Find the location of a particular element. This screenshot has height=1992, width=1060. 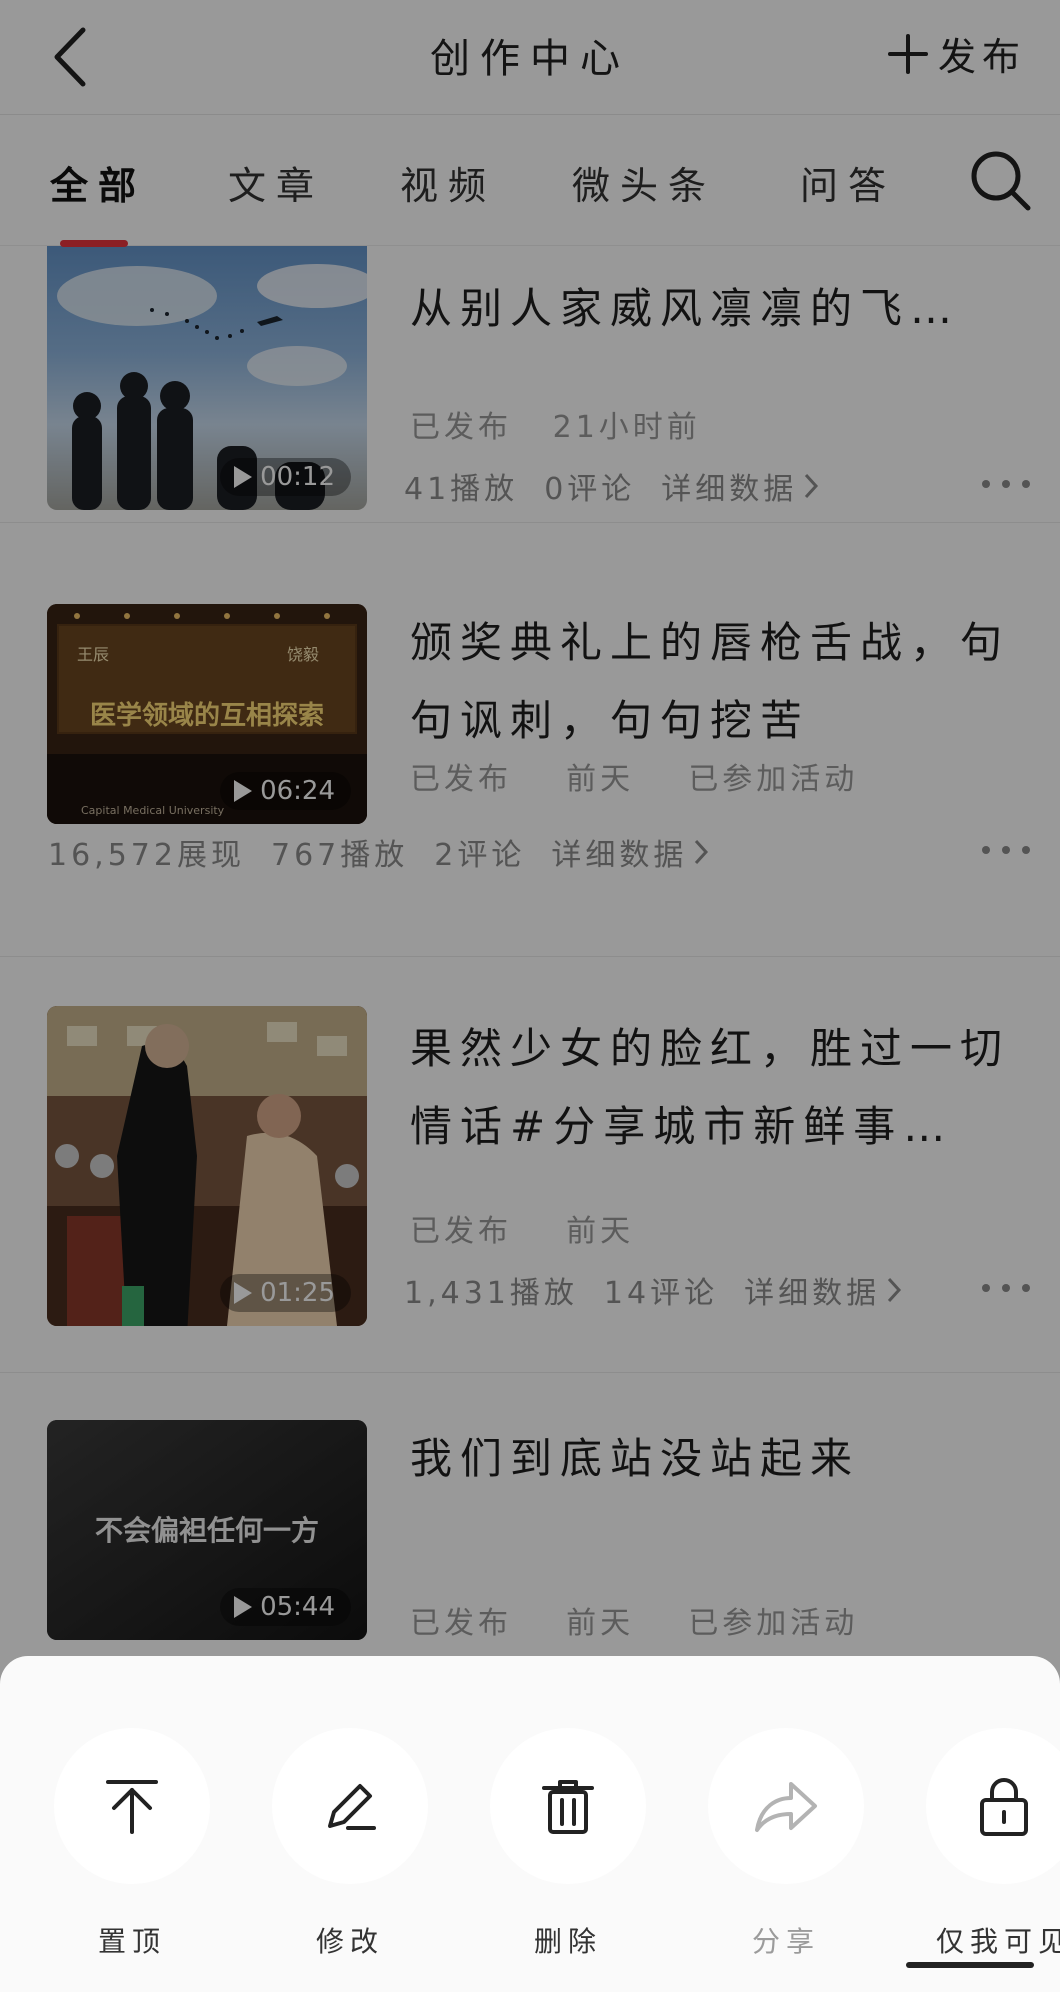

edit-button: 修改 is located at coordinates (350, 1844).